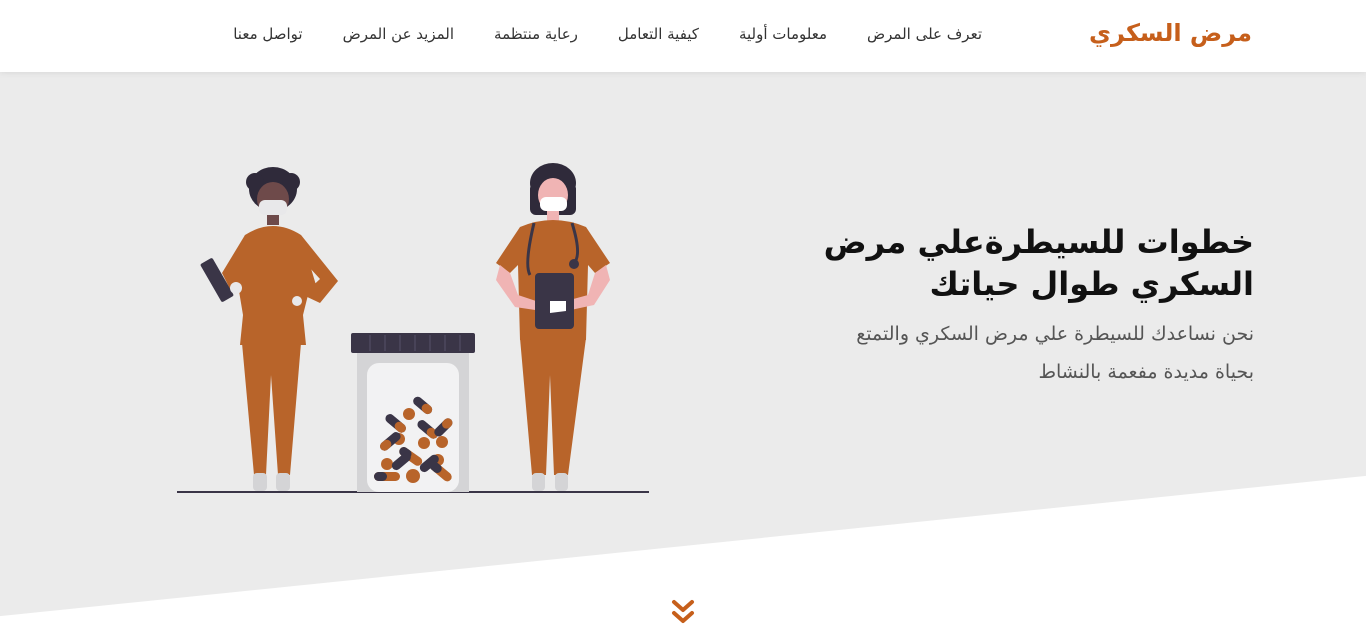 The height and width of the screenshot is (633, 1366). What do you see at coordinates (1014, 263) in the screenshot?
I see `hero-title: خطوات للسيطرةعلي مرض السكري طوال حياتك` at bounding box center [1014, 263].